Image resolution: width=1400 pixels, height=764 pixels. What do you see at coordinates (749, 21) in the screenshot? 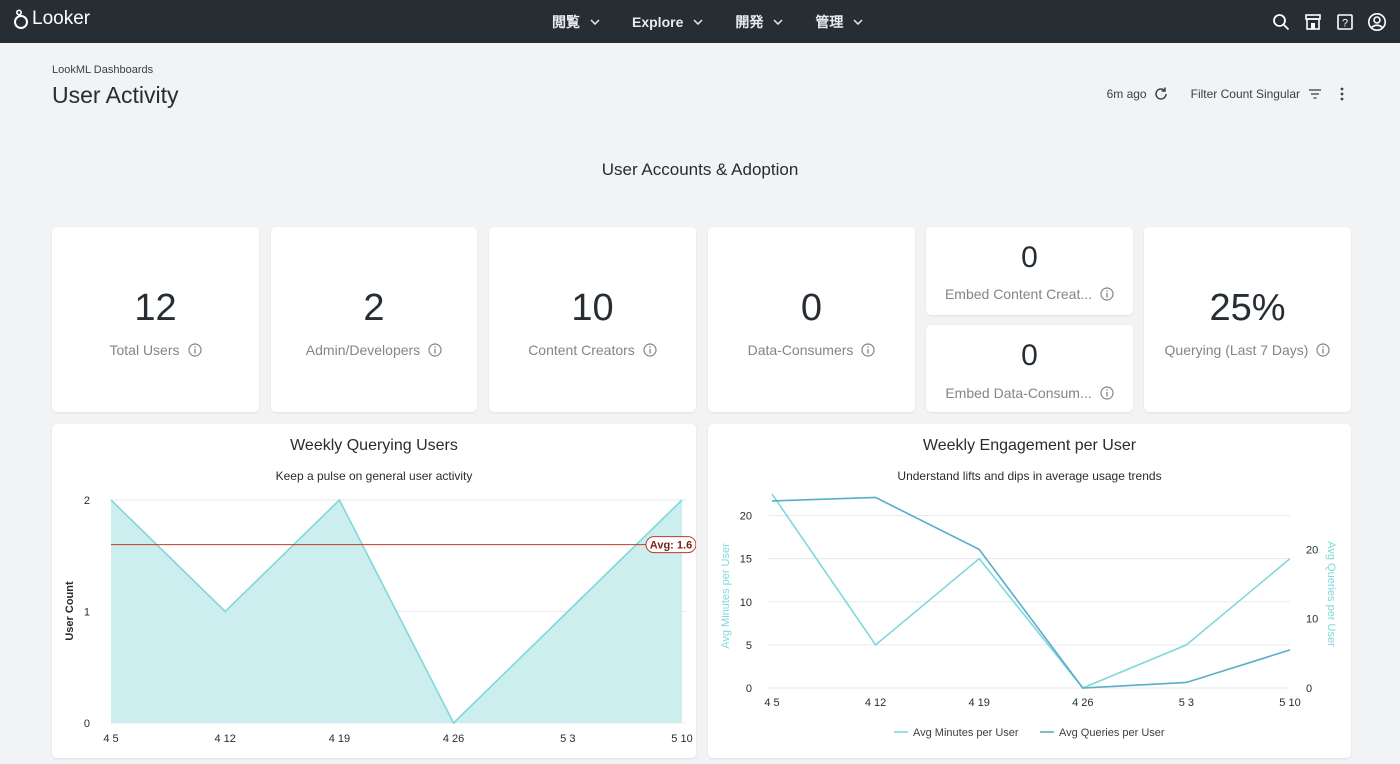
I see `nav-develop-label: 開発` at bounding box center [749, 21].